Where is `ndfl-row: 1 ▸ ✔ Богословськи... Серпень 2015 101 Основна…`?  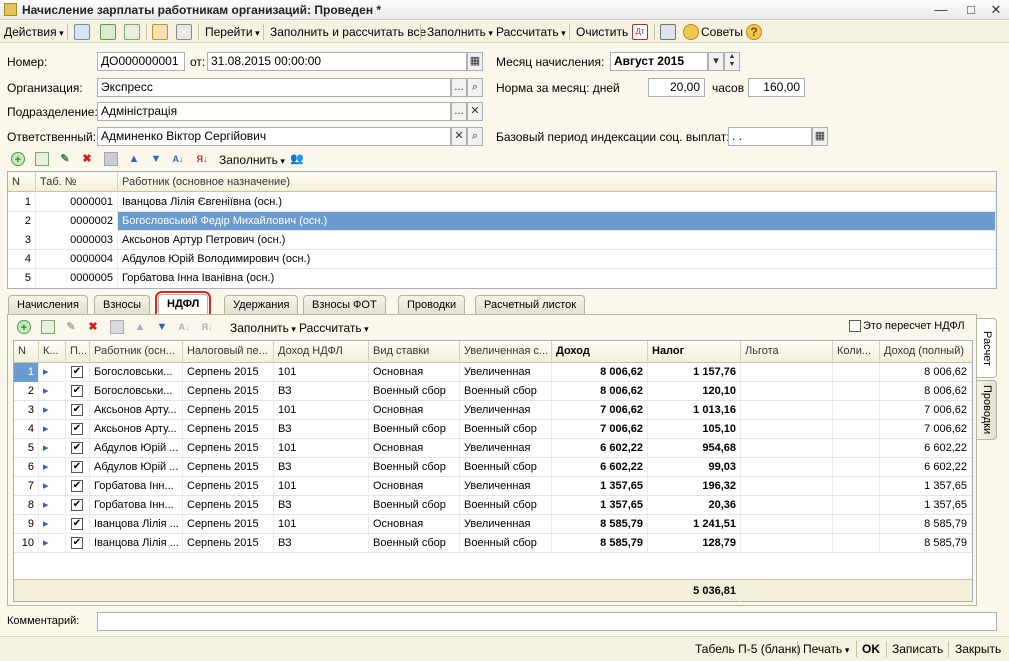 ndfl-row: 1 ▸ ✔ Богословськи... Серпень 2015 101 Основна… is located at coordinates (493, 372).